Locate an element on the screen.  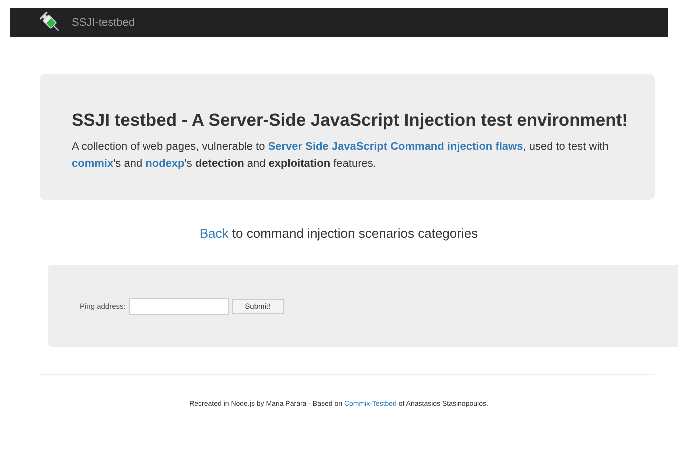
ping-address-field is located at coordinates (178, 306).